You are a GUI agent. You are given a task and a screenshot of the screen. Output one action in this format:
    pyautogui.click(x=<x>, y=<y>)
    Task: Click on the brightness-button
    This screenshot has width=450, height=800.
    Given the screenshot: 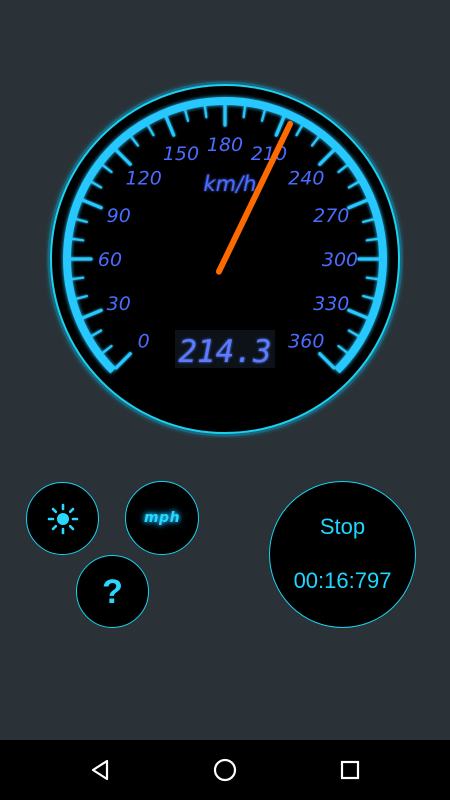 What is the action you would take?
    pyautogui.click(x=62, y=518)
    